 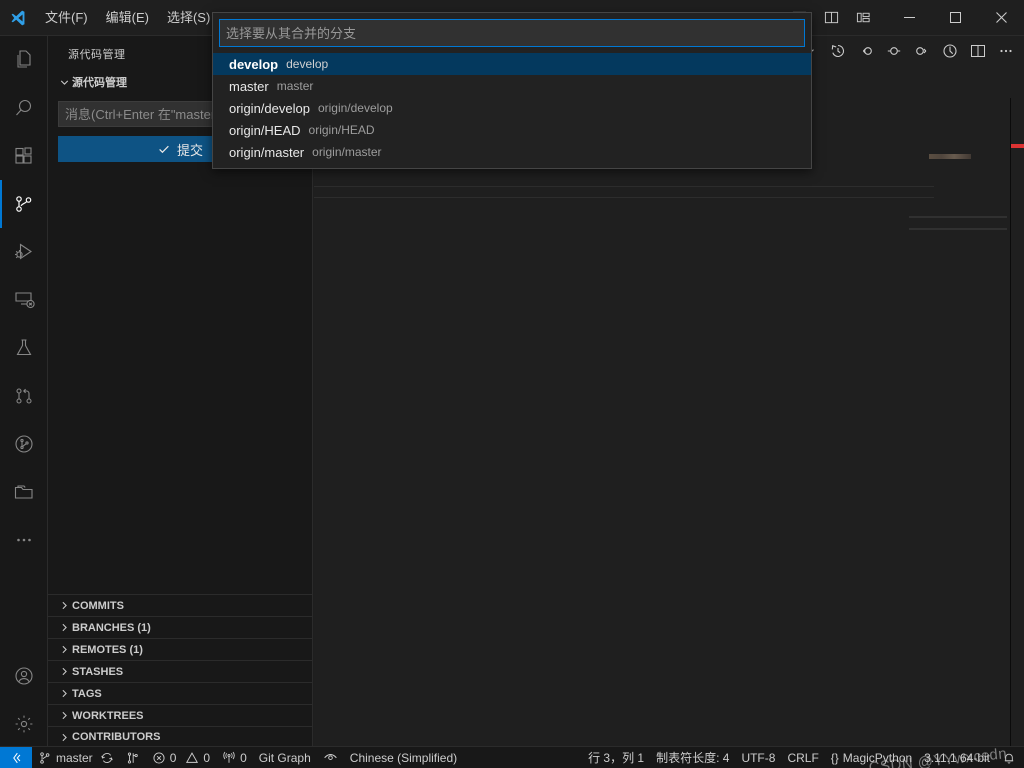 I want to click on activity-bar, so click(x=24, y=392).